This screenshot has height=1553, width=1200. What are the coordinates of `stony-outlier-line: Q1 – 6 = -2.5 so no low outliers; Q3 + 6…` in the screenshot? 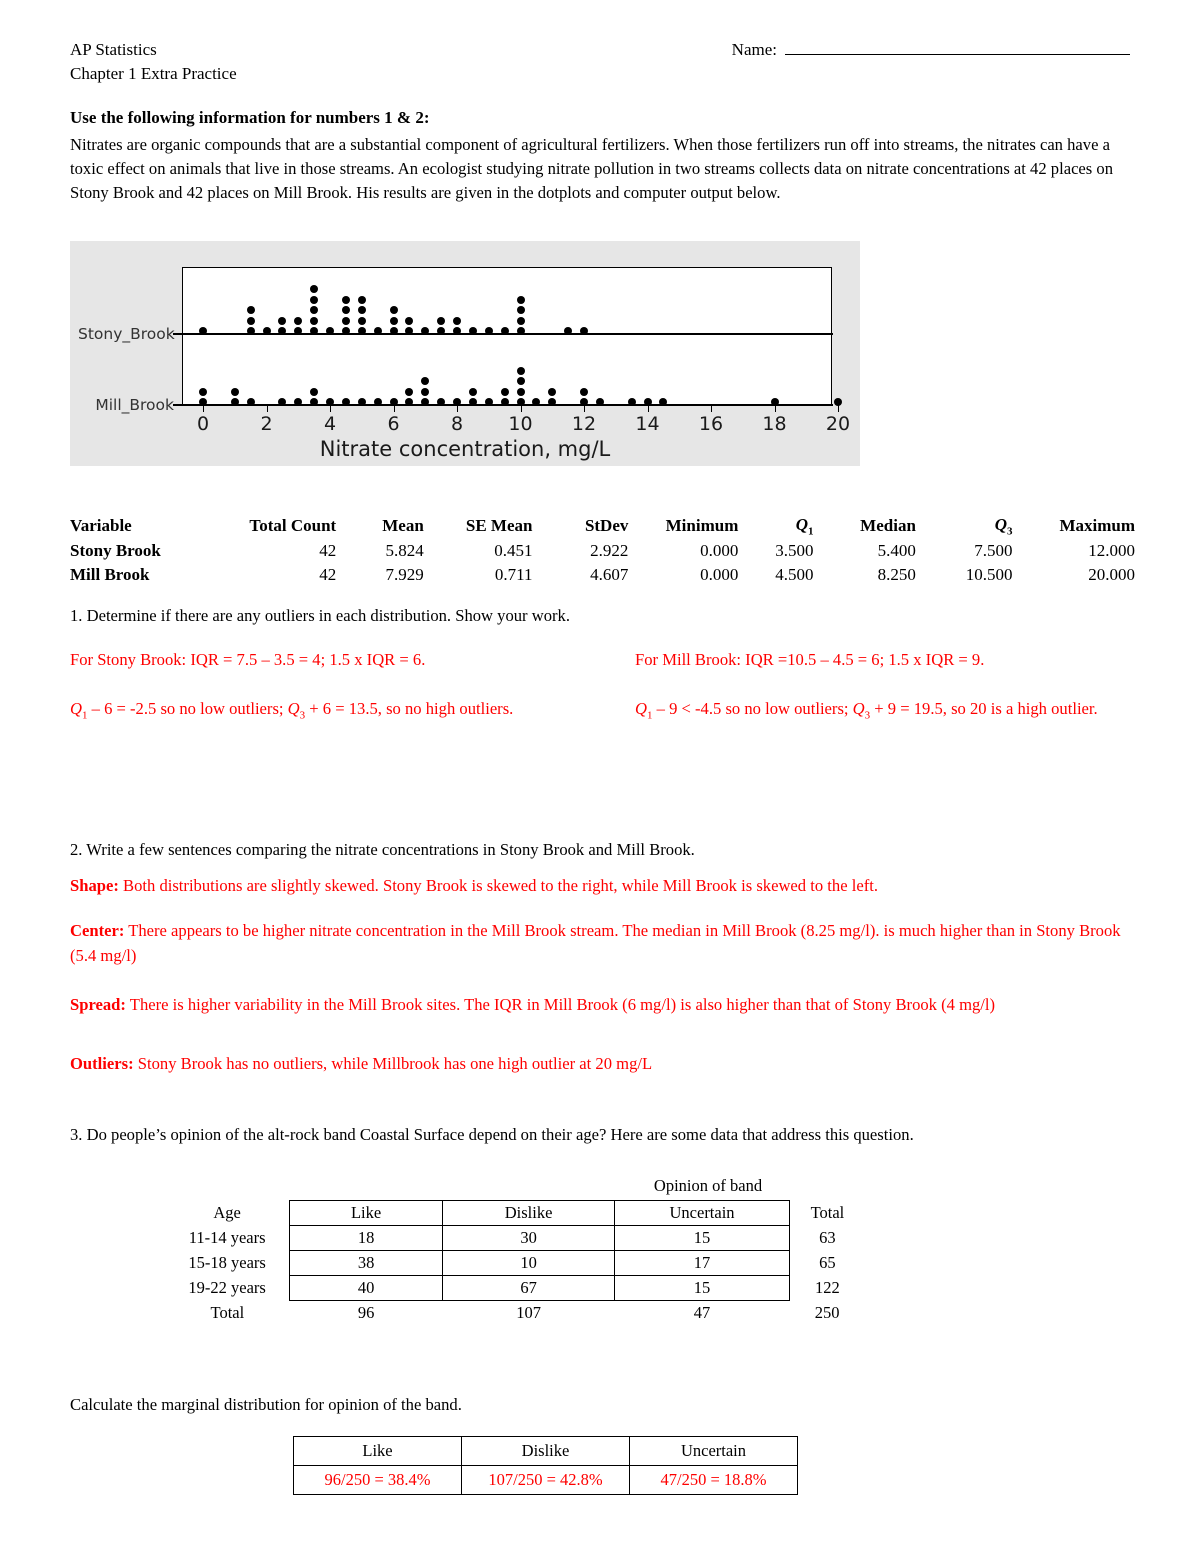 It's located at (292, 710).